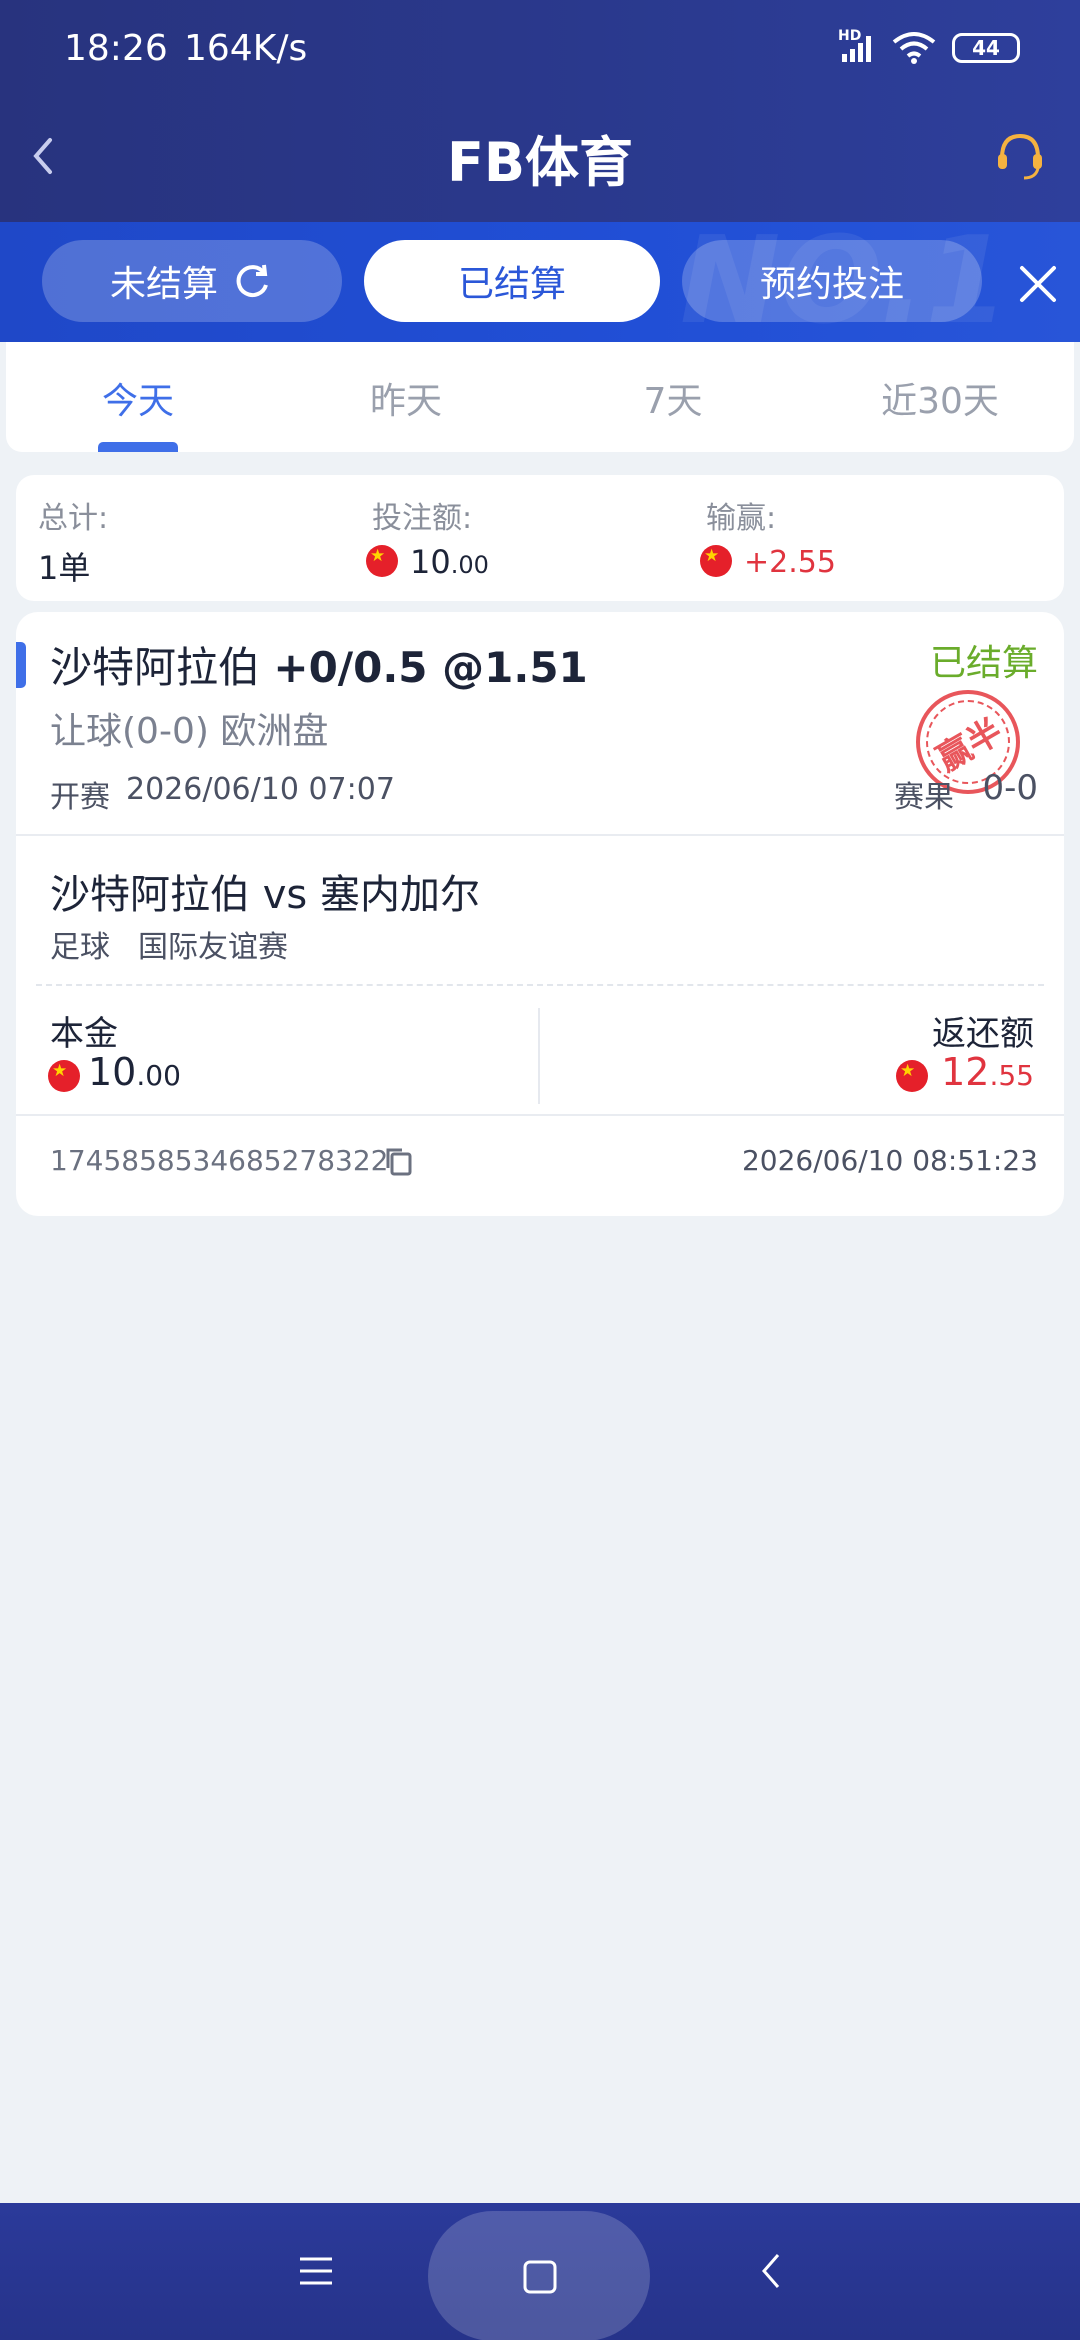 This screenshot has height=2340, width=1080. I want to click on system-nav-bar, so click(540, 2271).